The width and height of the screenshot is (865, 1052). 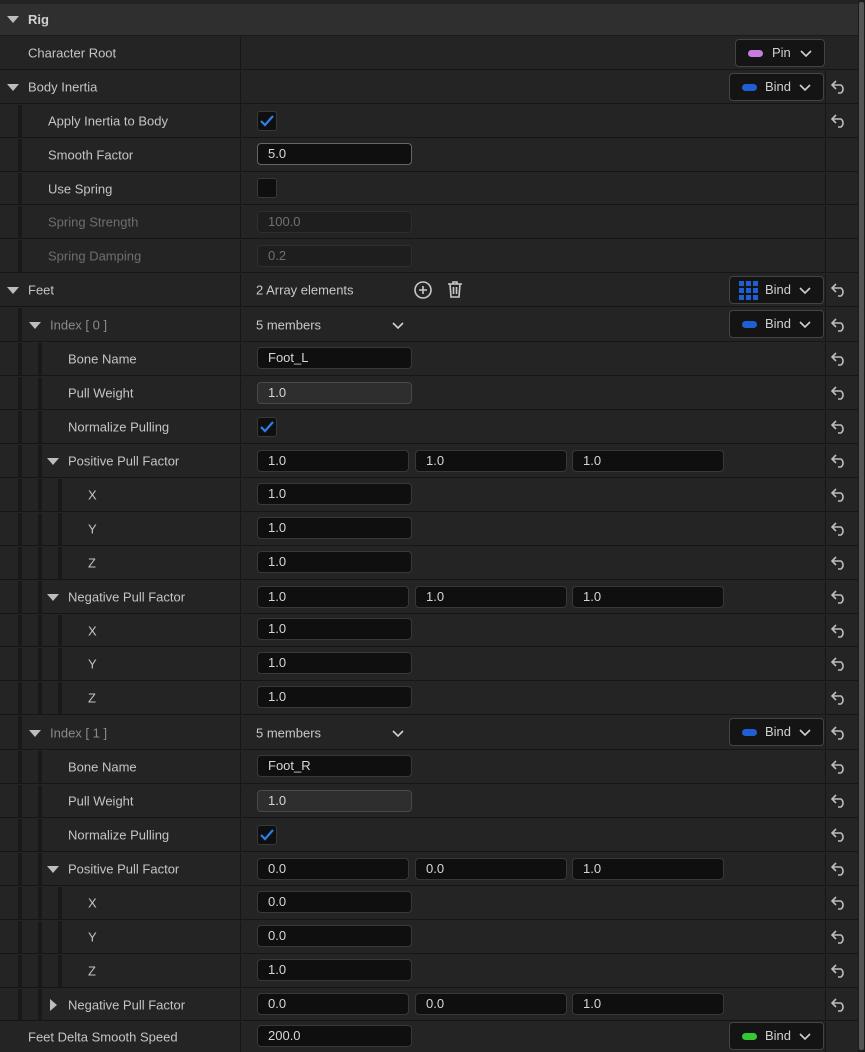 I want to click on row-spring-damping: Spring Damping 0.2, so click(x=429, y=256).